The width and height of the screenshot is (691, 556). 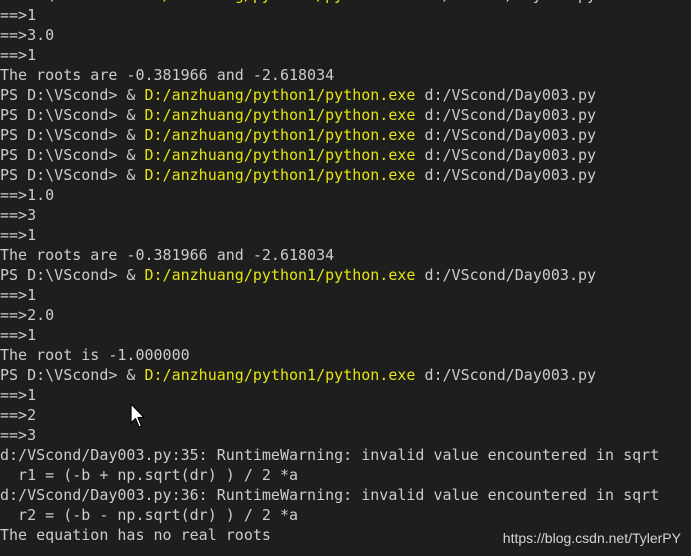 What do you see at coordinates (149, 515) in the screenshot?
I see `terminal-text: r2 = (-b - np.sqrt(dr) ) / 2 *a` at bounding box center [149, 515].